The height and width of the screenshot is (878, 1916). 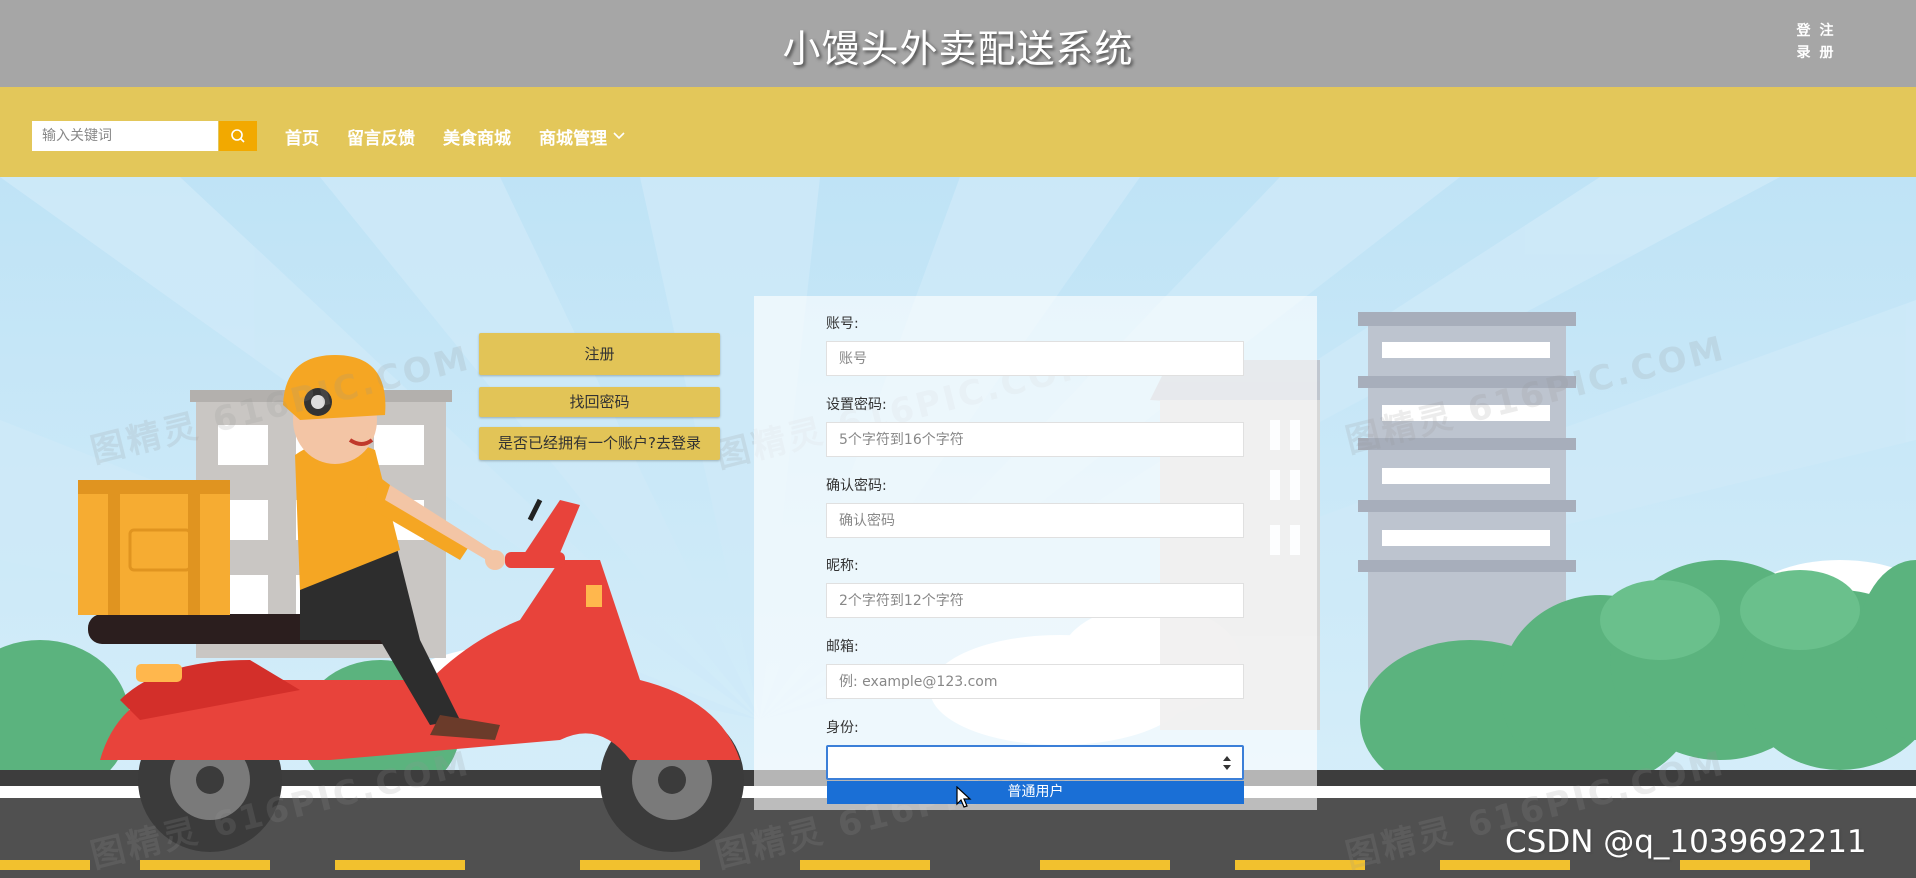 I want to click on csdn-watermark: CSDN @q_1039692211, so click(x=1686, y=842).